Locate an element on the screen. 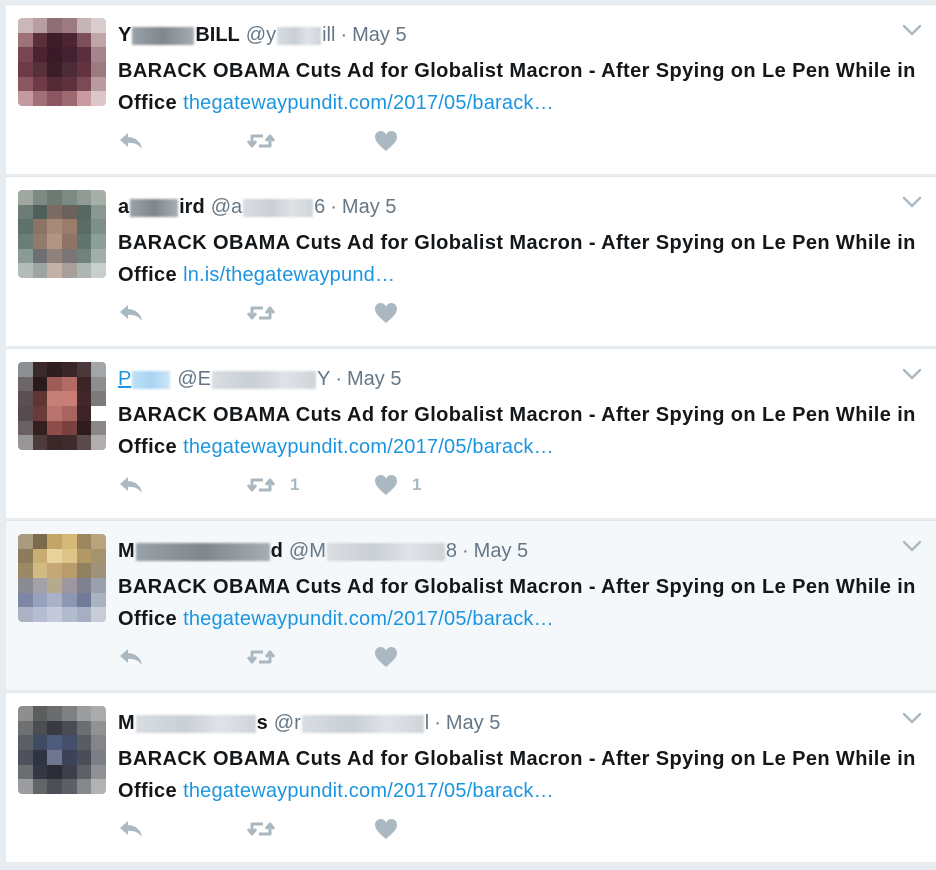 The height and width of the screenshot is (870, 936). tweet-header: Y BILL @y ill · May 5 is located at coordinates (262, 35).